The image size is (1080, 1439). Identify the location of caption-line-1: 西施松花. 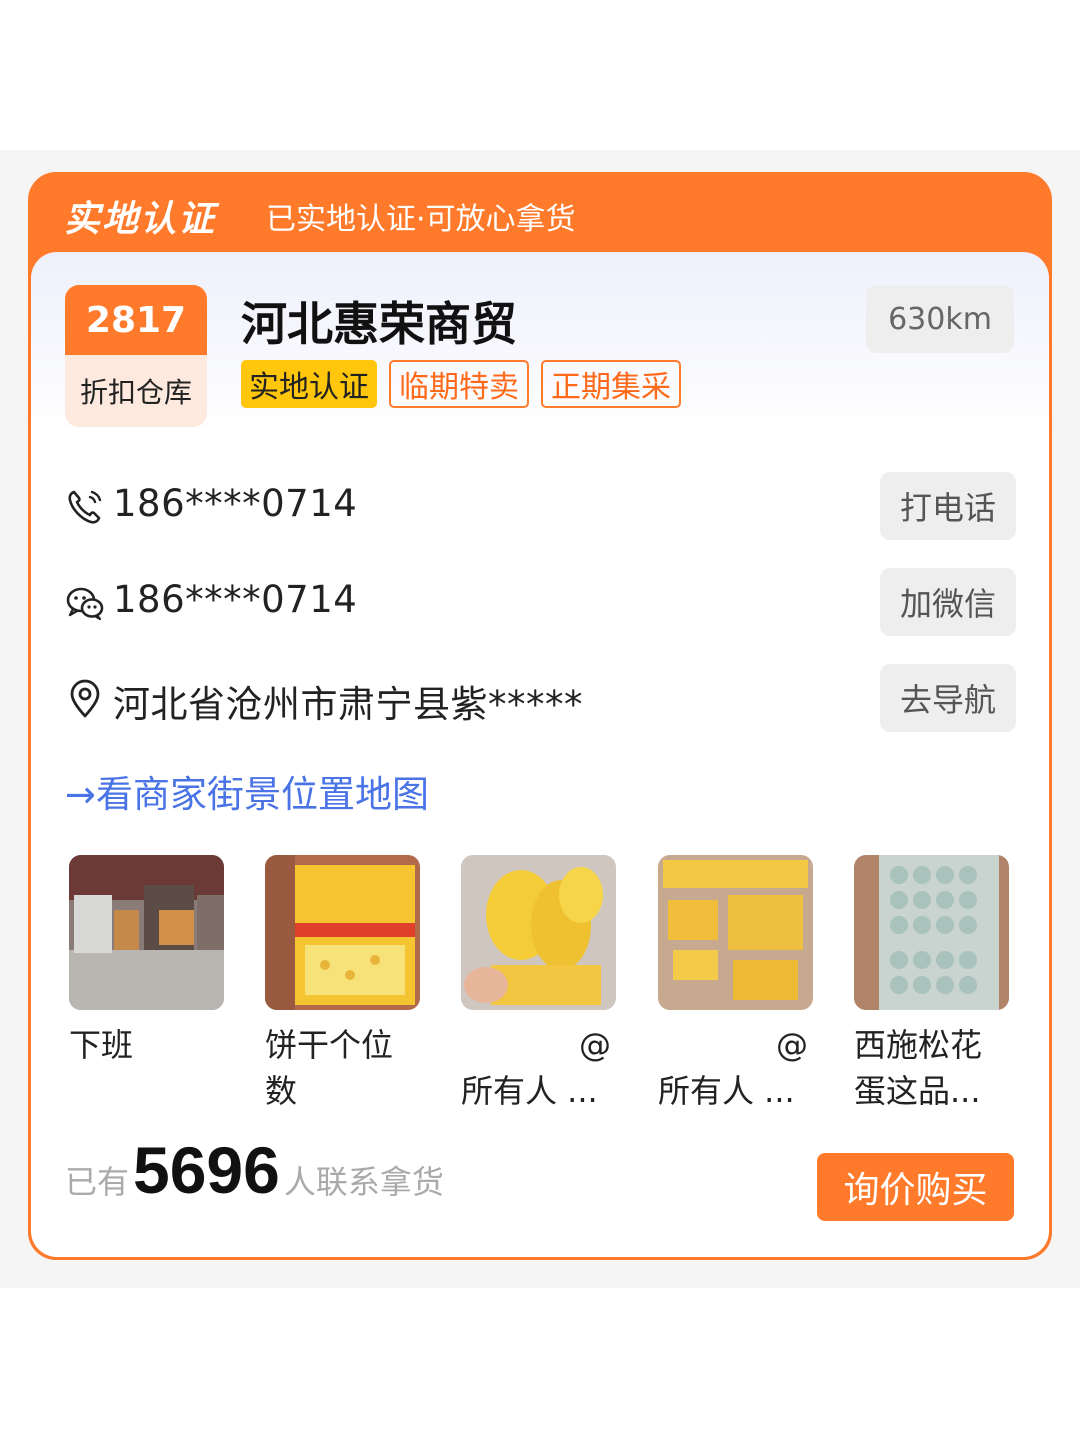
(918, 1045).